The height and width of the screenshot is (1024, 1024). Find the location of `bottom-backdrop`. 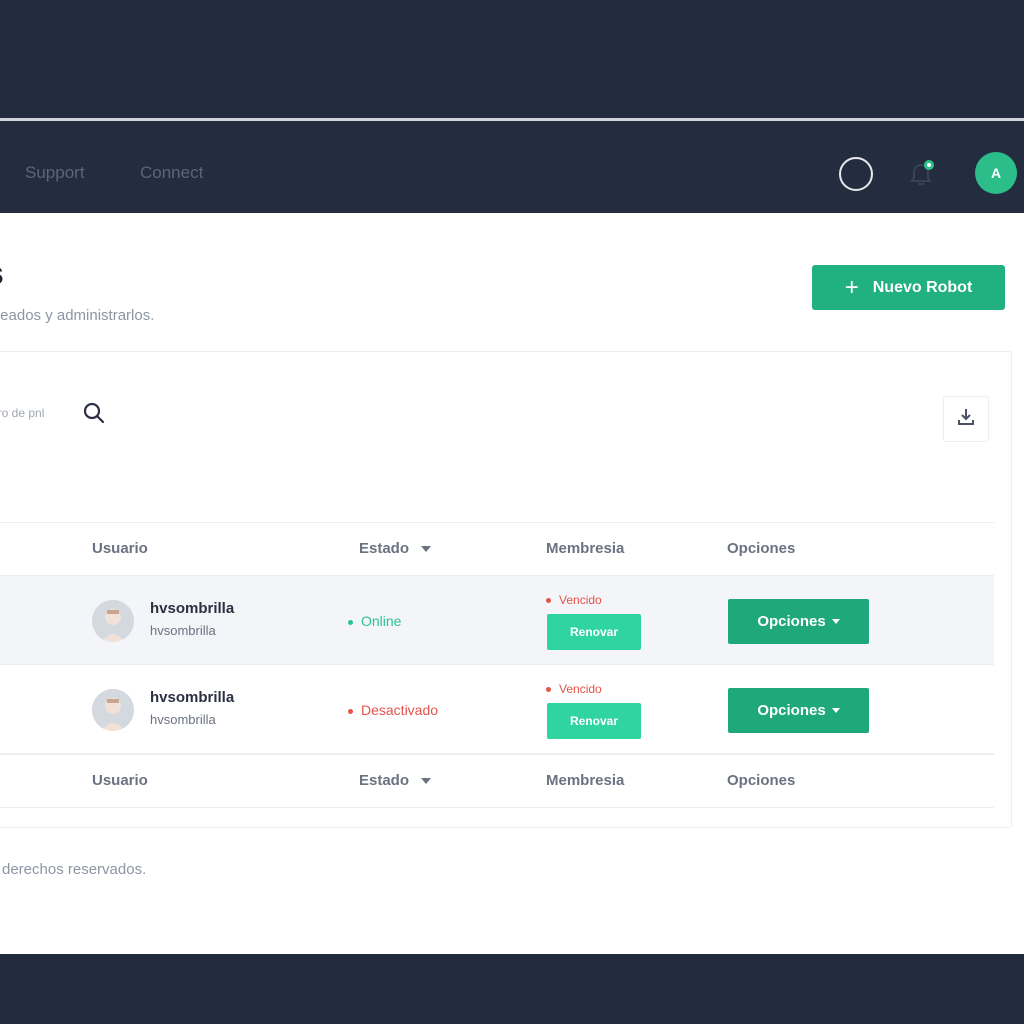

bottom-backdrop is located at coordinates (512, 989).